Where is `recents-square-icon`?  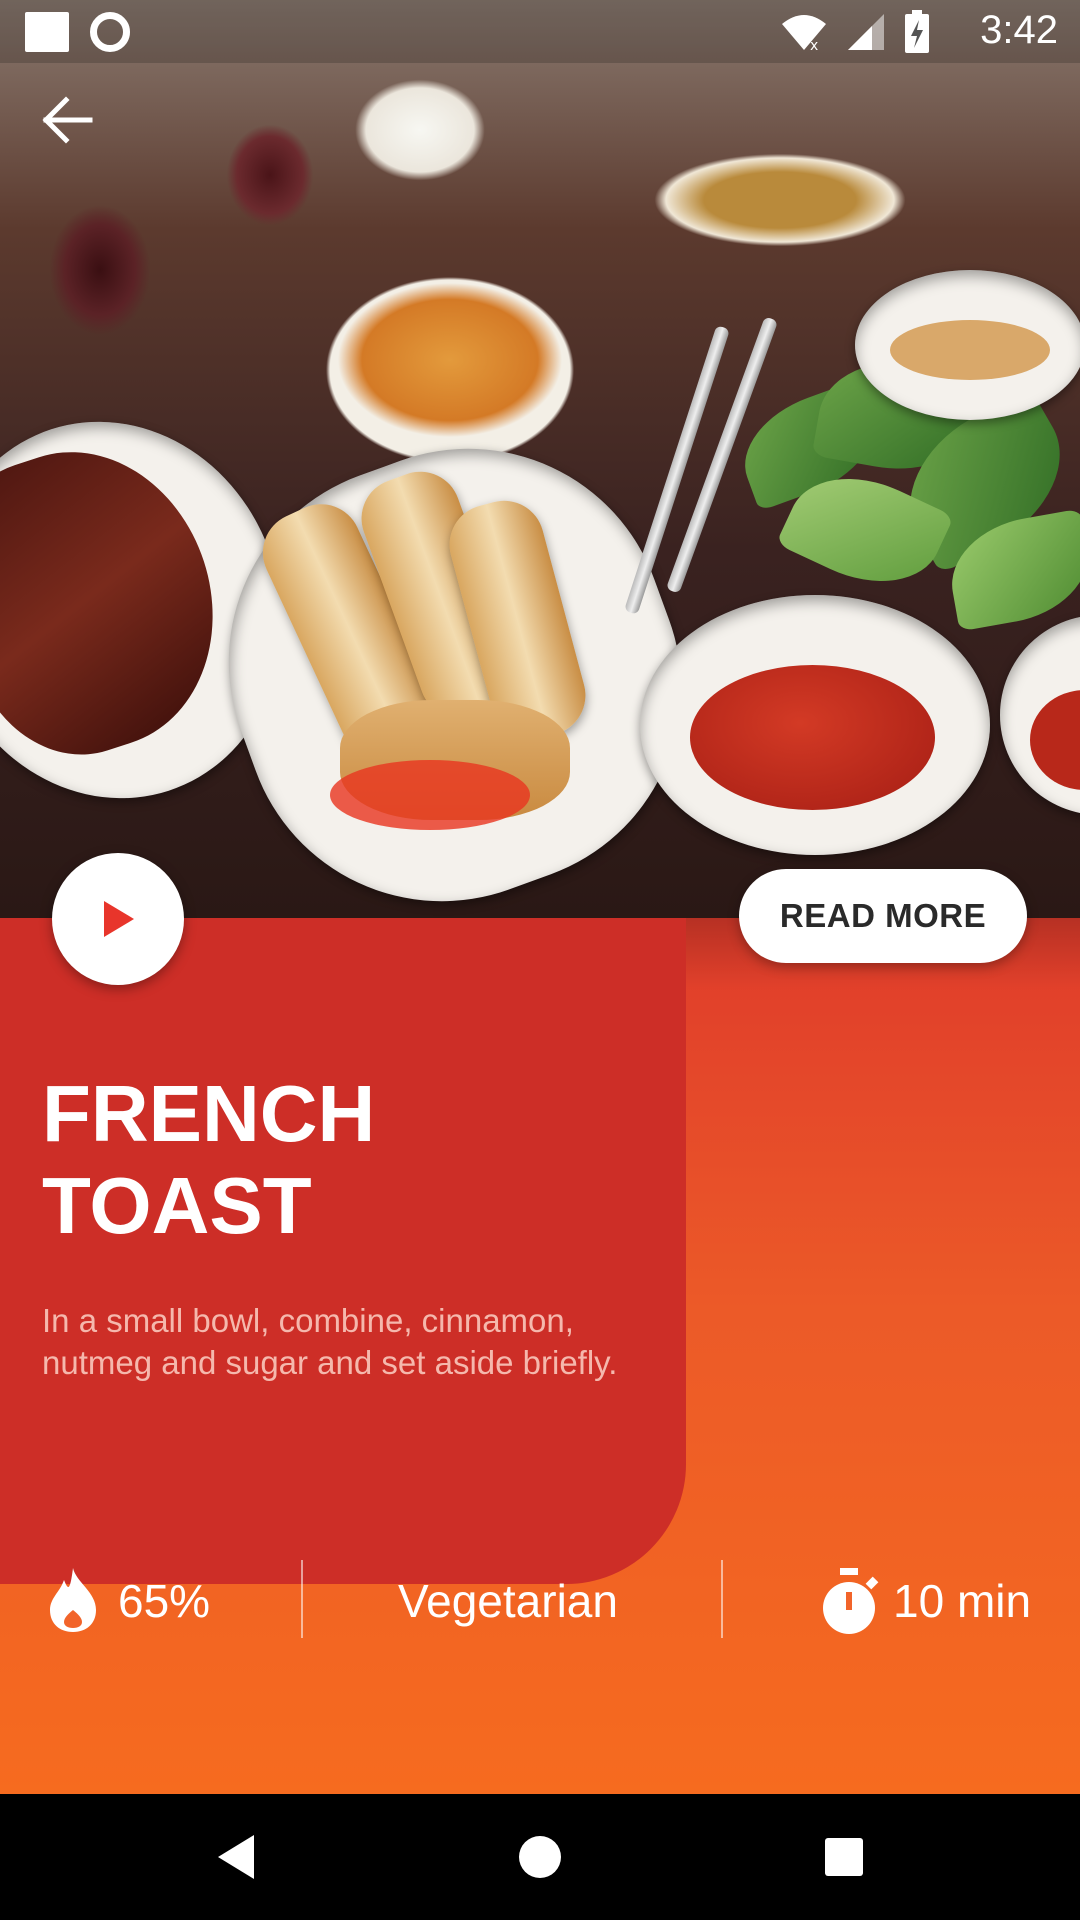 recents-square-icon is located at coordinates (844, 1857).